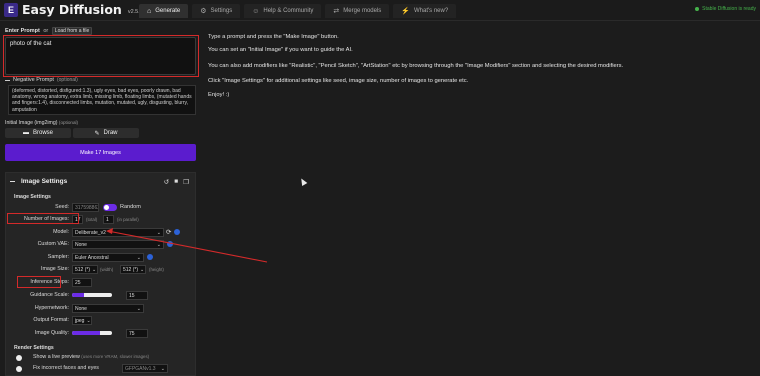  I want to click on annotation-arrow-head, so click(109, 231).